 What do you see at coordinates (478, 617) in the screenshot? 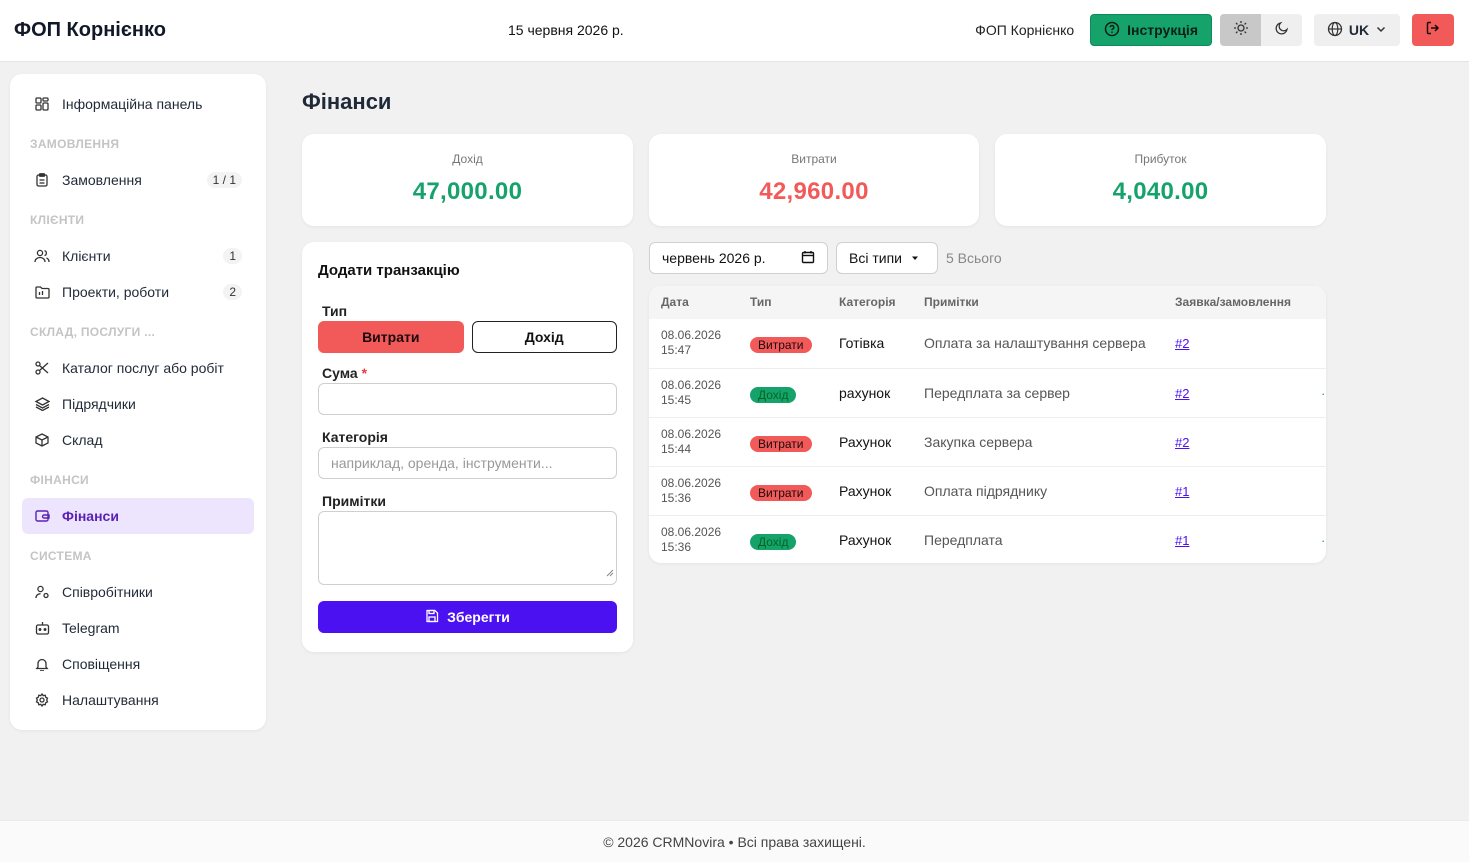
I see `save-label: Зберегти` at bounding box center [478, 617].